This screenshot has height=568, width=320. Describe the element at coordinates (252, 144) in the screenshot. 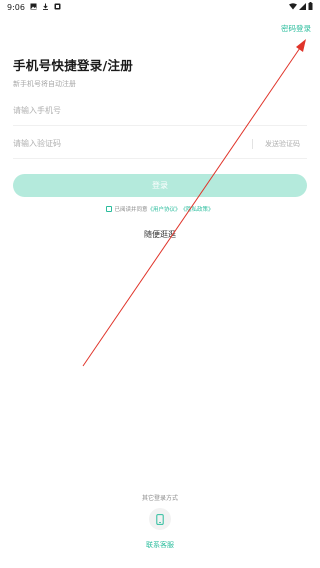

I see `code-divider` at that location.